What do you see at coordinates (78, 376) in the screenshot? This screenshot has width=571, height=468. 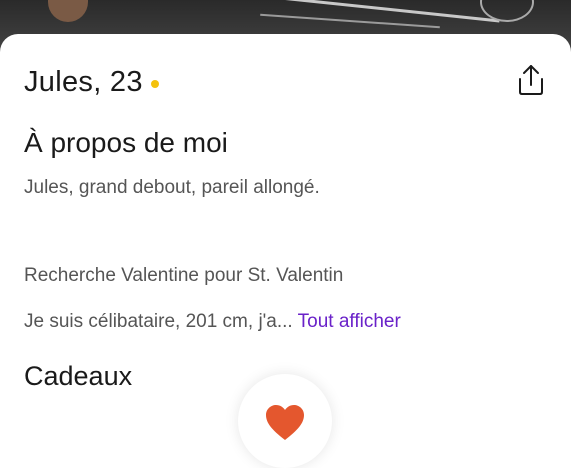 I see `gifts-title: Cadeaux` at bounding box center [78, 376].